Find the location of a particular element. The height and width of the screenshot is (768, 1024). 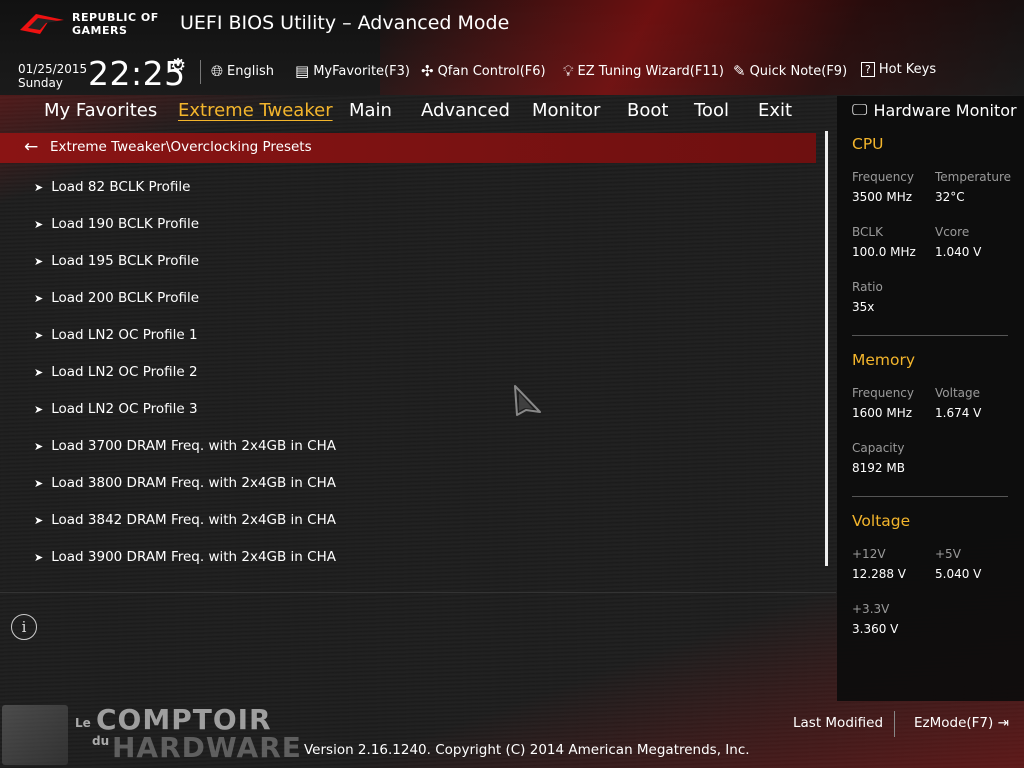

rog-eye-icon is located at coordinates (42, 24).